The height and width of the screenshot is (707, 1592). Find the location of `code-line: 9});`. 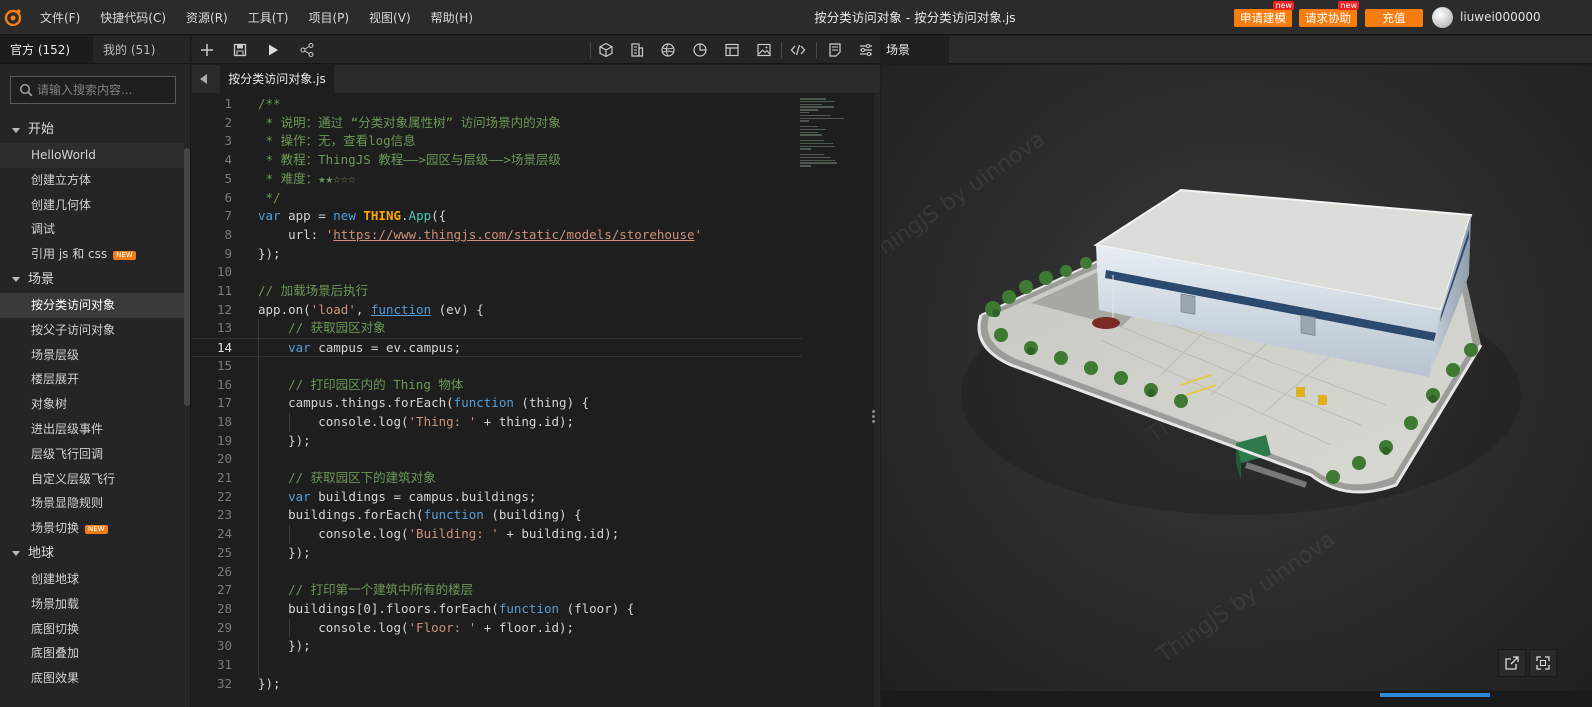

code-line: 9}); is located at coordinates (497, 254).